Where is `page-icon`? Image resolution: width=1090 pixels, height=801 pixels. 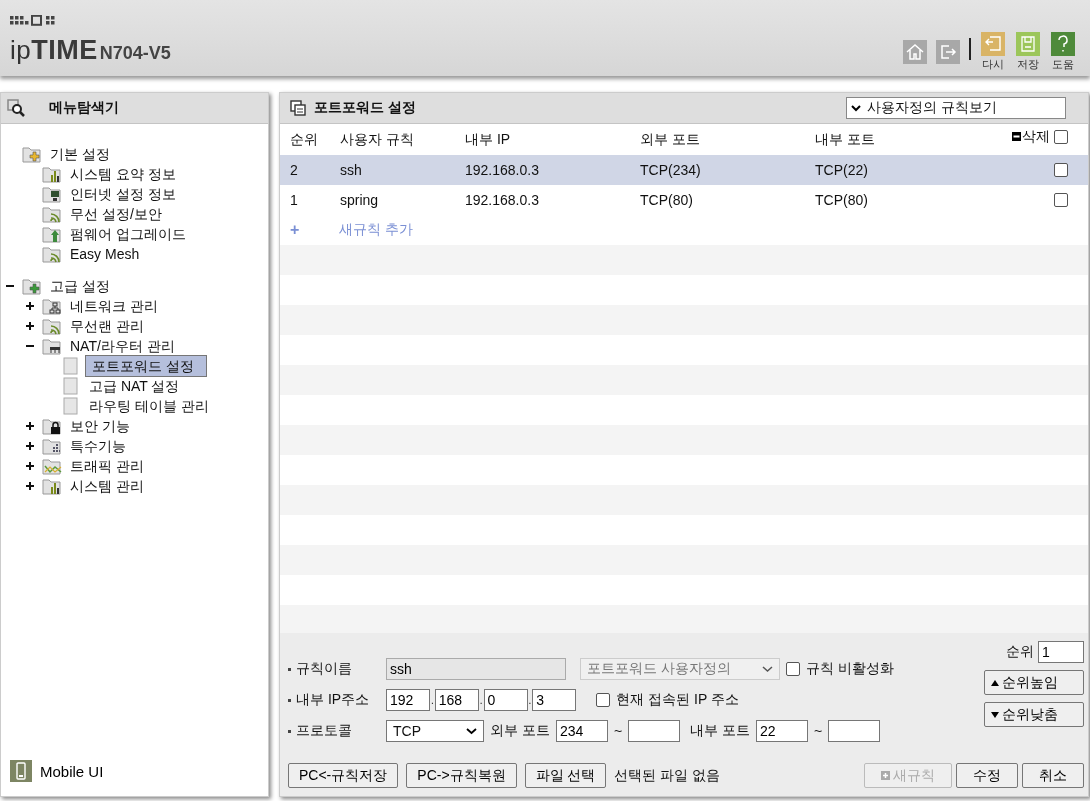 page-icon is located at coordinates (71, 386).